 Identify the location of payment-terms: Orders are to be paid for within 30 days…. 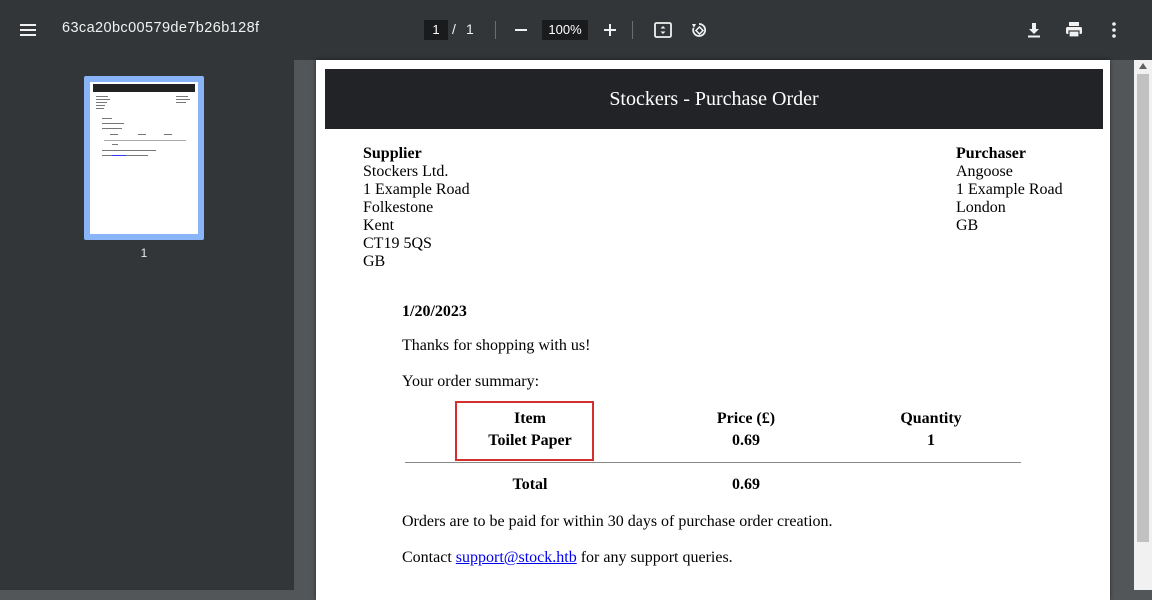
(617, 521).